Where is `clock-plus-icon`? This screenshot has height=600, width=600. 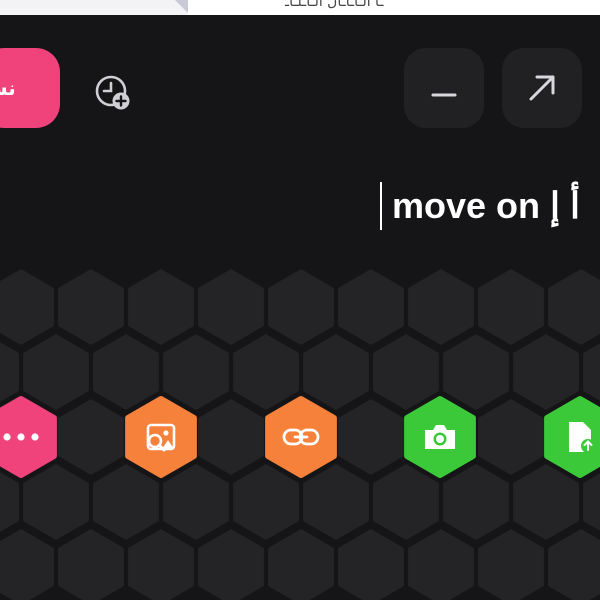 clock-plus-icon is located at coordinates (112, 92).